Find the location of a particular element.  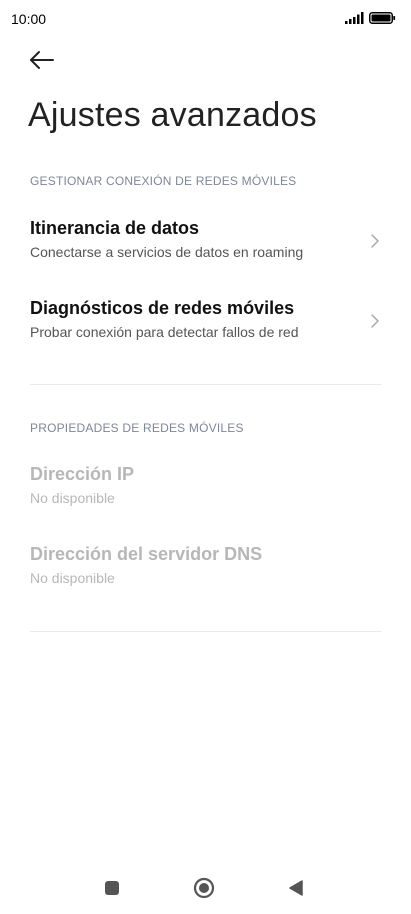

section-header-manage: GESTIONAR CONEXIÓN DE REDES MÓVILES is located at coordinates (163, 181).